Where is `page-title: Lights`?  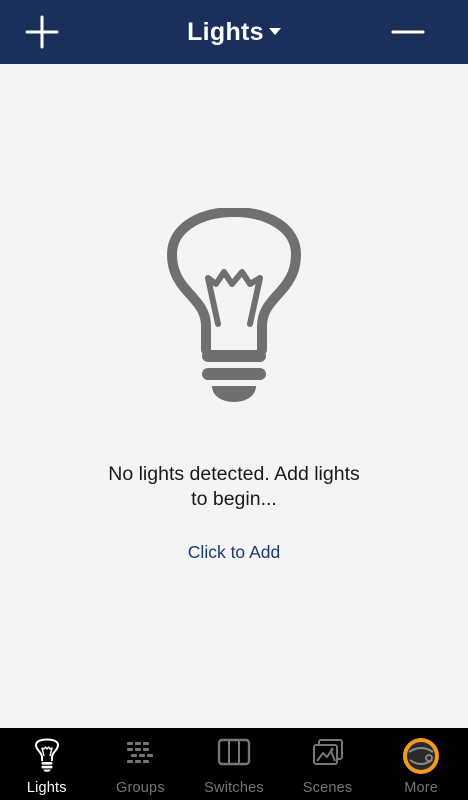 page-title: Lights is located at coordinates (225, 31).